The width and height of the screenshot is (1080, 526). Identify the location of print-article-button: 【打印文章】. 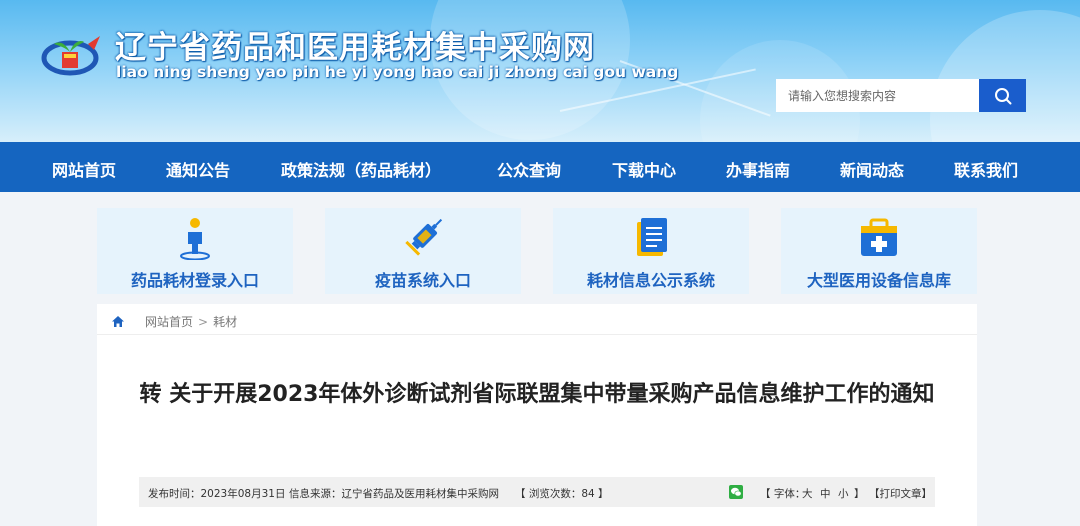
(900, 493).